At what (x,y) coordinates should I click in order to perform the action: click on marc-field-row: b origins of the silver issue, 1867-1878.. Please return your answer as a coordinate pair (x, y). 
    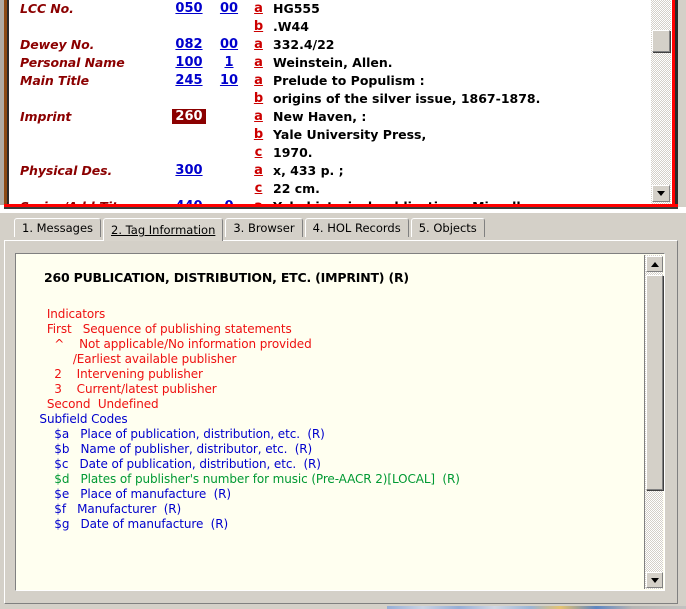
    Looking at the image, I should click on (329, 99).